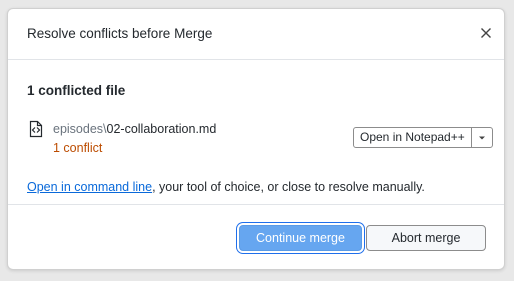  I want to click on continue-merge-button: Continue merge, so click(300, 238).